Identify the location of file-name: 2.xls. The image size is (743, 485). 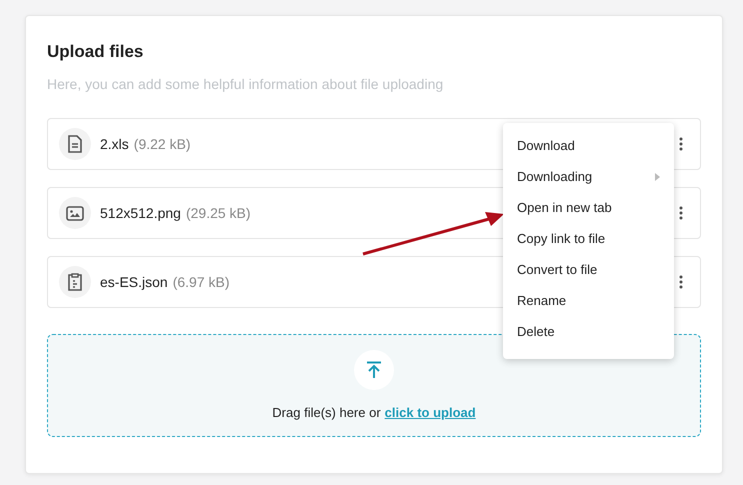
(114, 144).